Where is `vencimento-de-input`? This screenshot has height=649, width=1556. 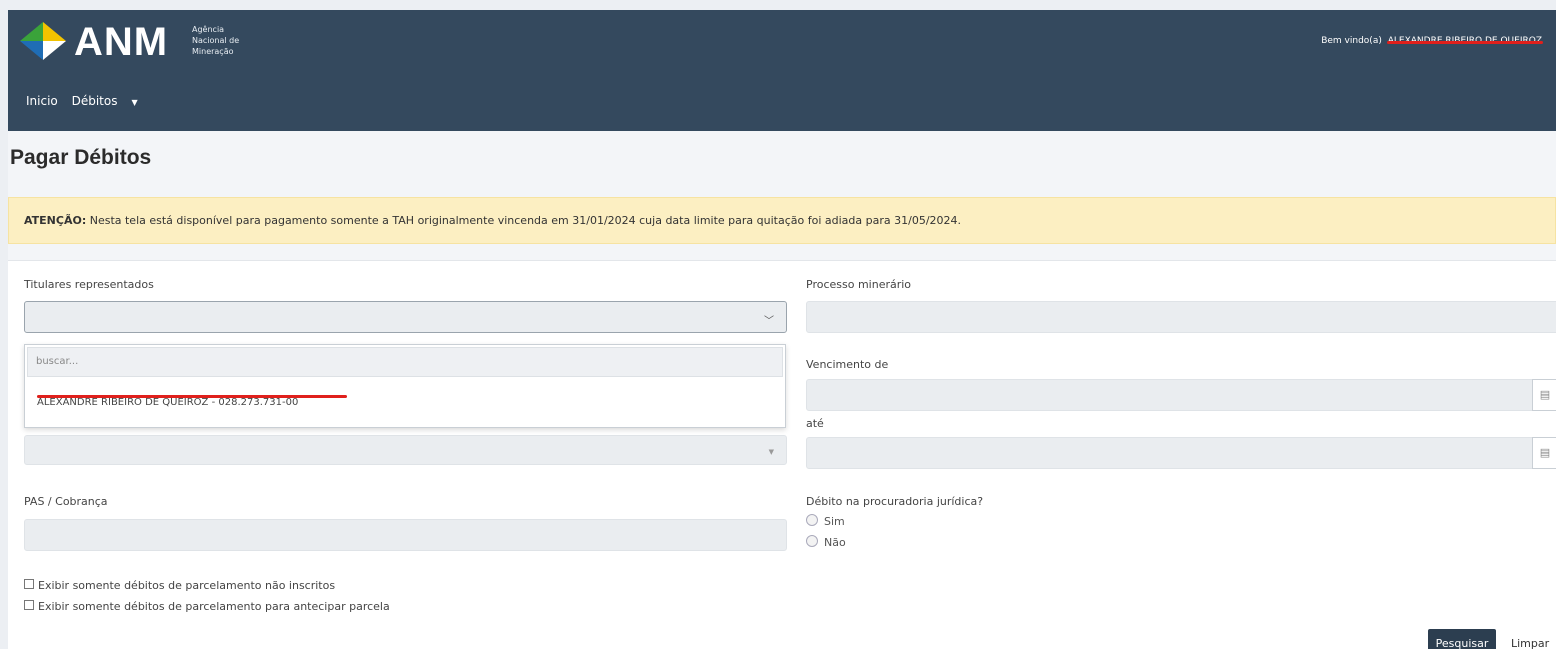 vencimento-de-input is located at coordinates (1171, 395).